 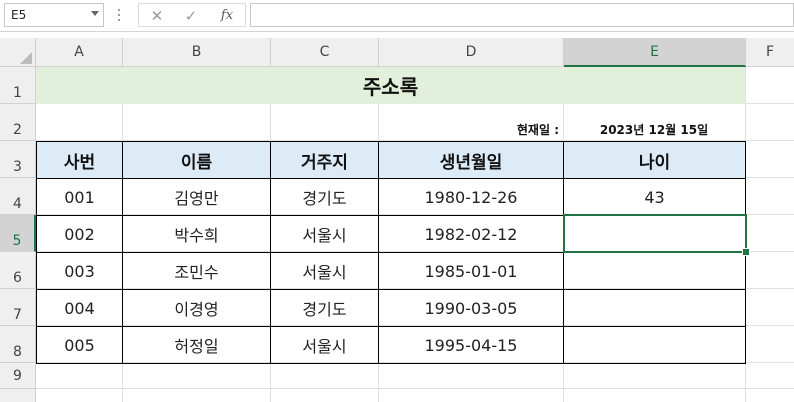 What do you see at coordinates (196, 271) in the screenshot?
I see `cell-name: 조민수` at bounding box center [196, 271].